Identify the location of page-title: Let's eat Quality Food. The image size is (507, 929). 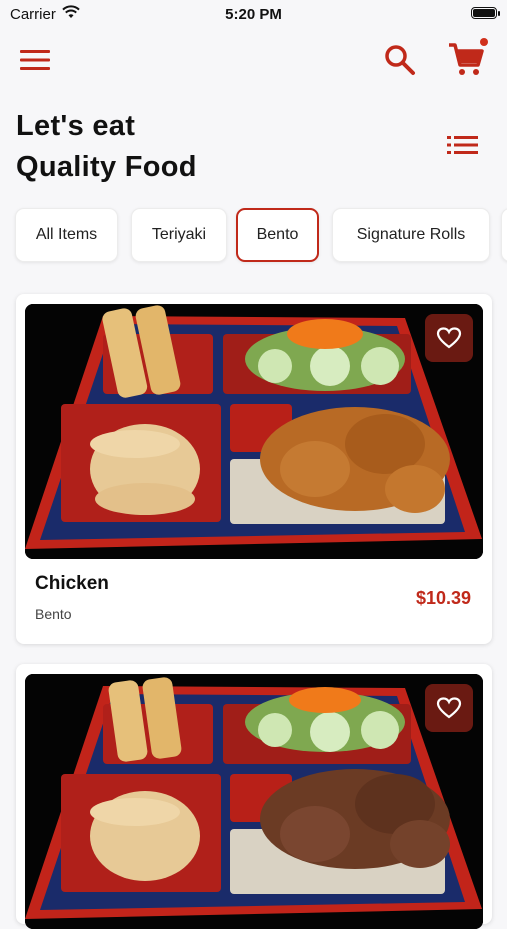
(106, 147).